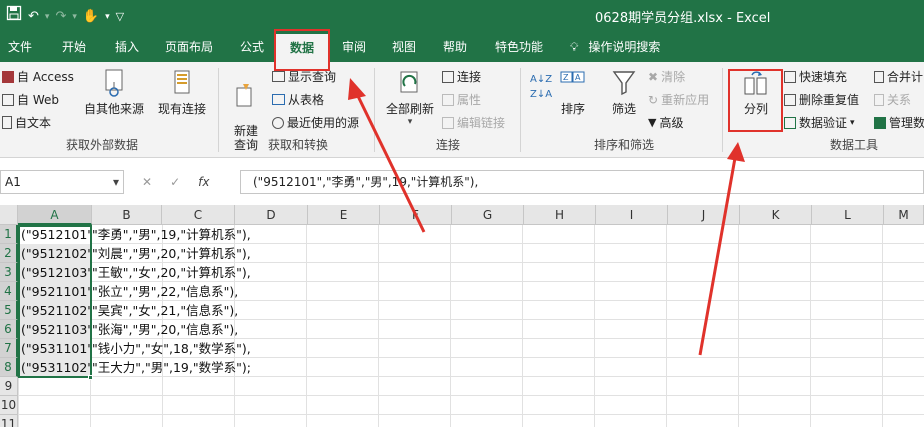 This screenshot has height=427, width=924. Describe the element at coordinates (704, 215) in the screenshot. I see `column-header: J` at that location.